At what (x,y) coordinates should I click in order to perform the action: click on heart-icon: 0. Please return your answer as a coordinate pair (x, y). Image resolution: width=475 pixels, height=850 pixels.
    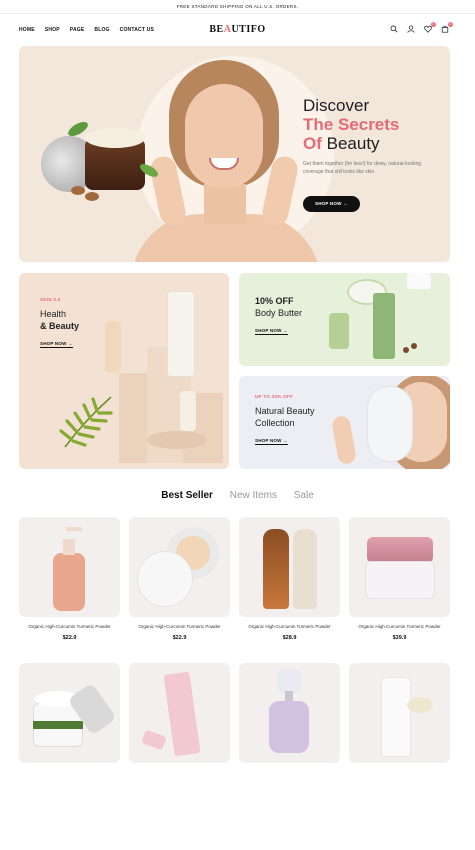
    Looking at the image, I should click on (430, 27).